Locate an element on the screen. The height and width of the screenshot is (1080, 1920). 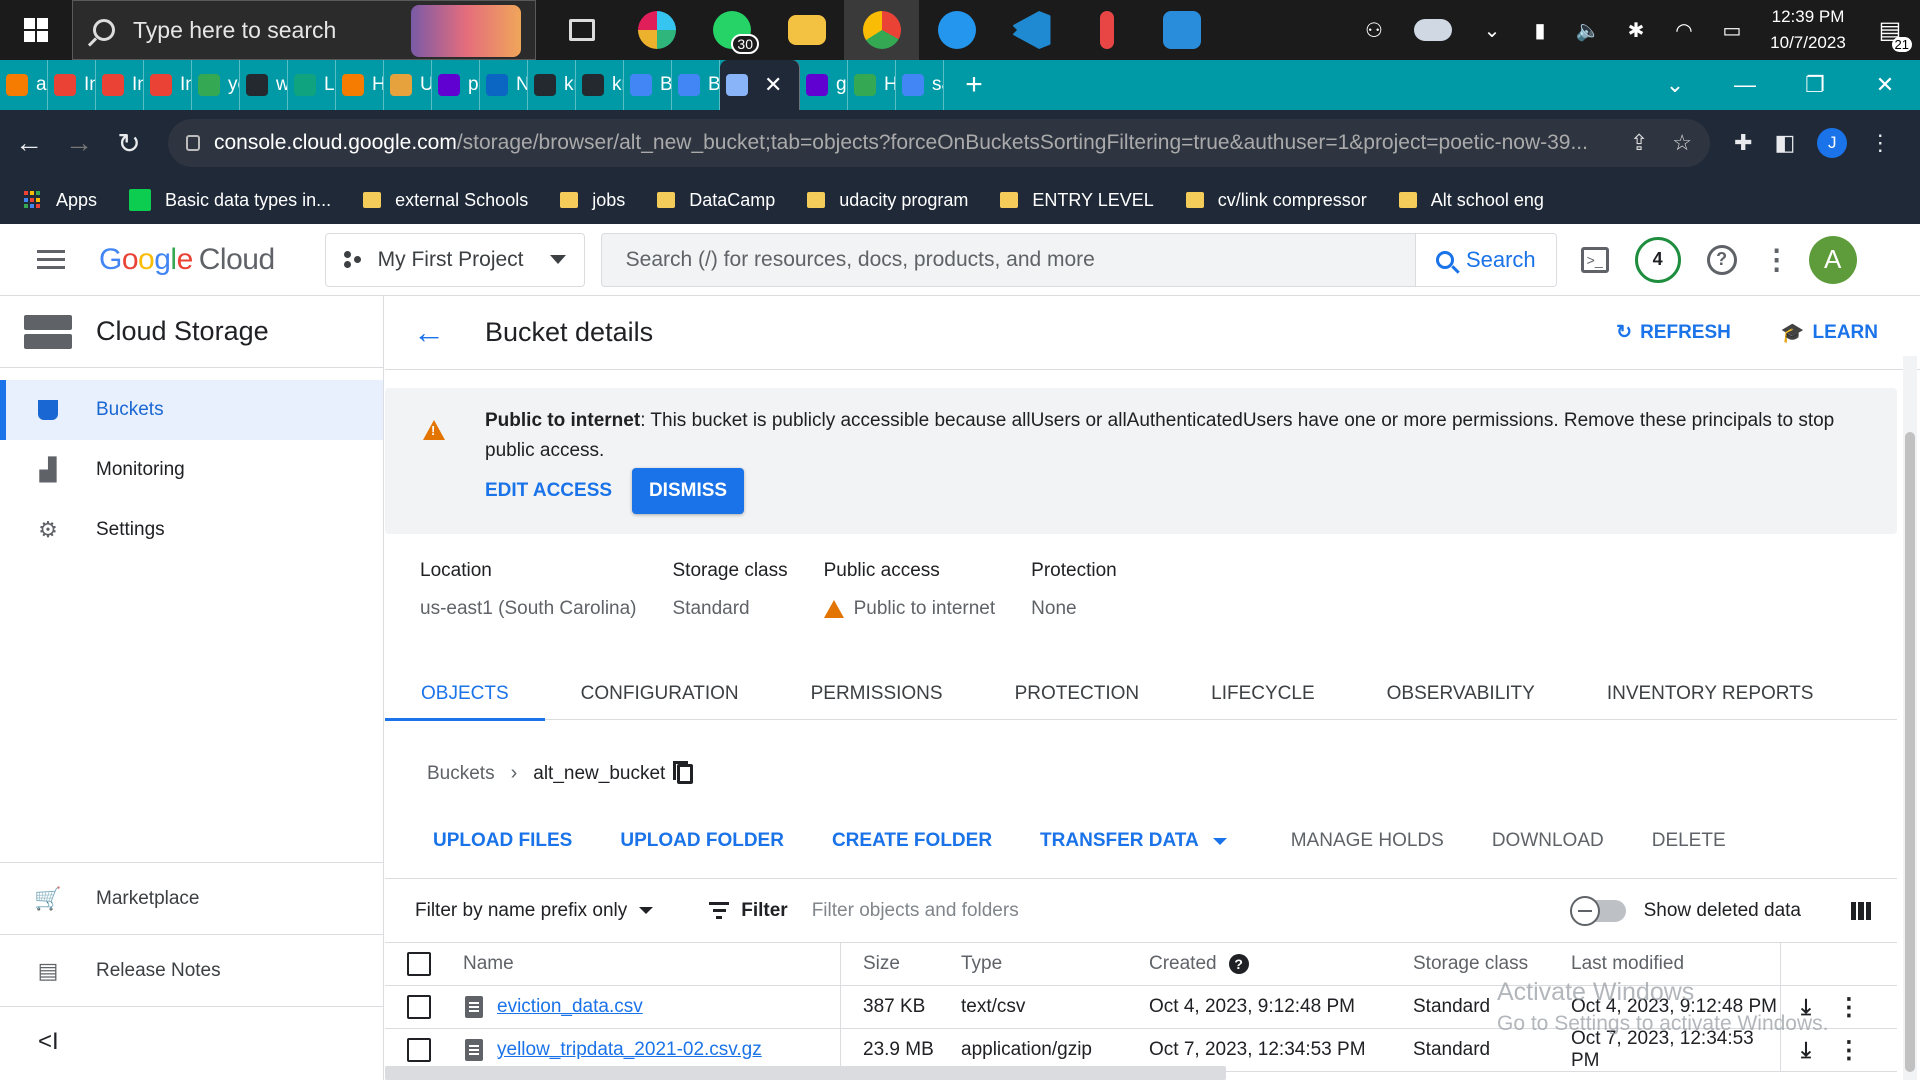
col-header-size: Size is located at coordinates (901, 964).